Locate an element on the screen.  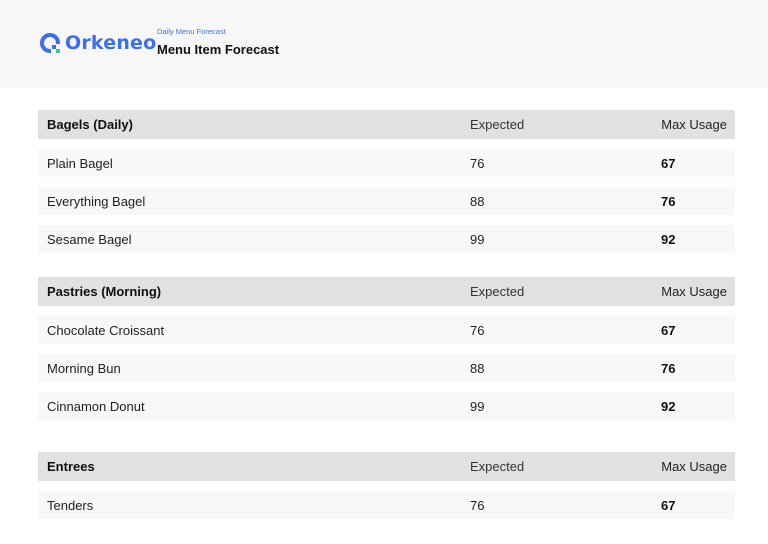
item-name: Cinnamon Donut is located at coordinates (96, 406).